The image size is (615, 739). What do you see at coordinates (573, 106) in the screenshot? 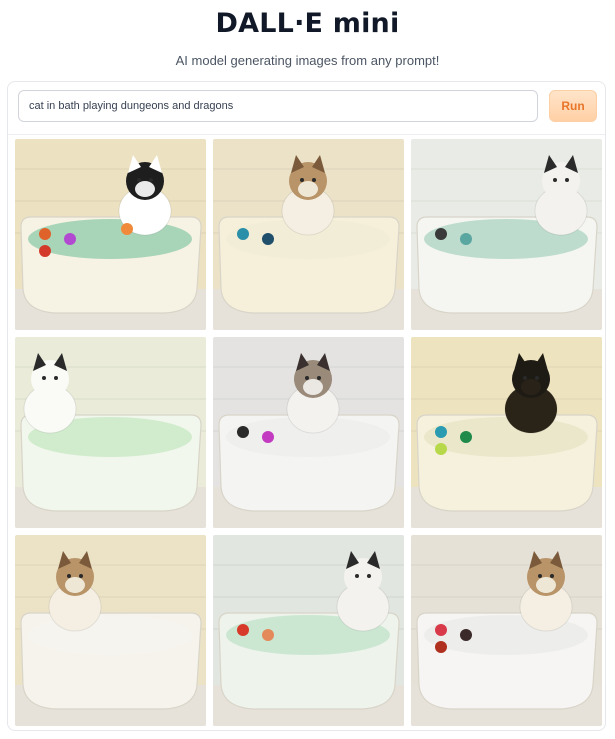
I see `run-button: Run` at bounding box center [573, 106].